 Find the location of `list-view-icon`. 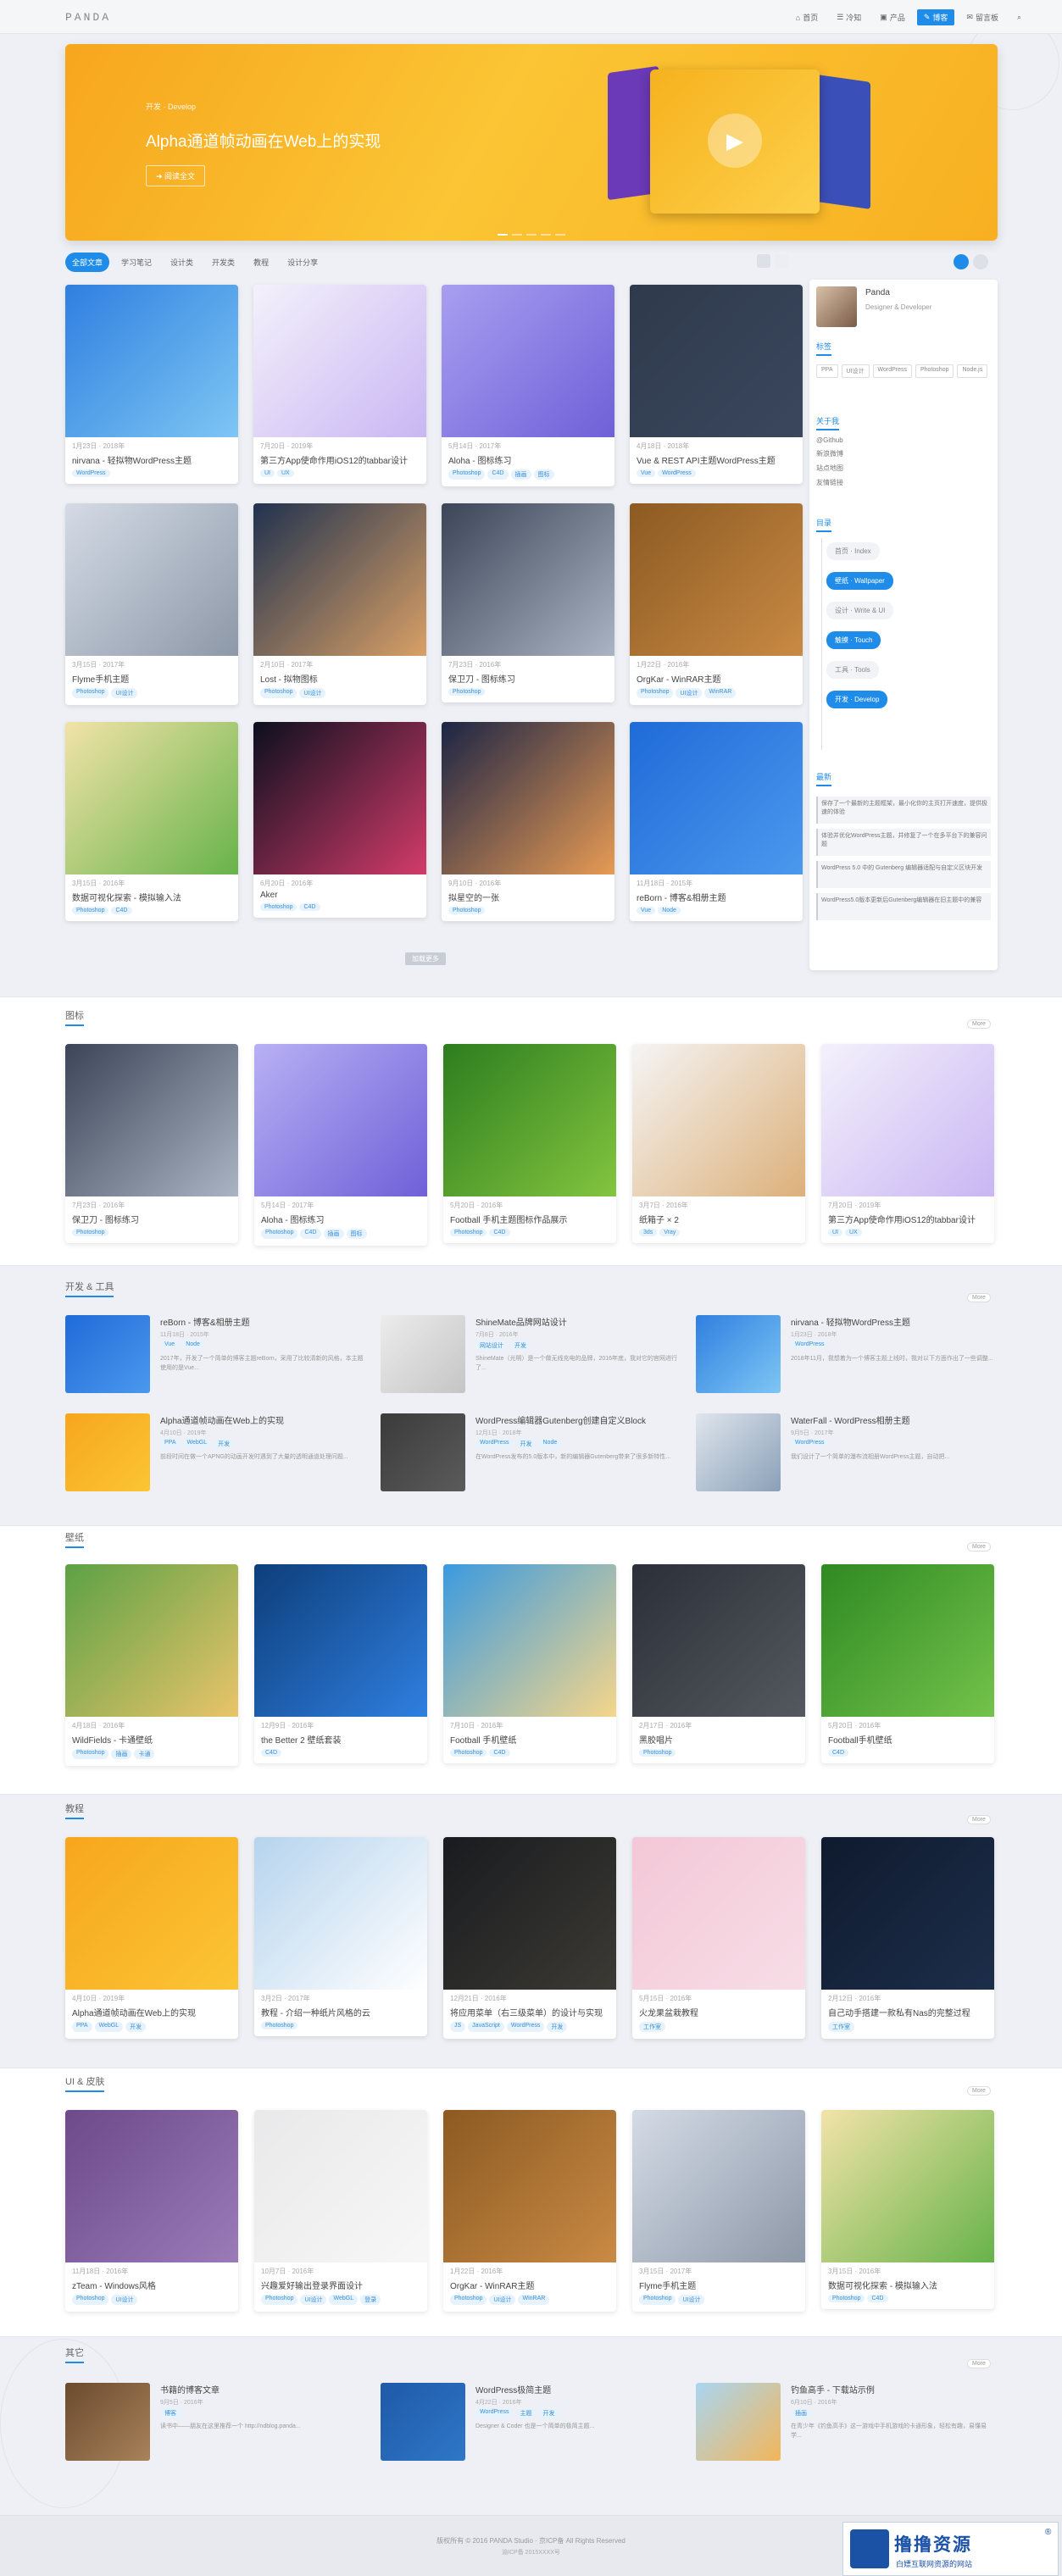

list-view-icon is located at coordinates (781, 261).